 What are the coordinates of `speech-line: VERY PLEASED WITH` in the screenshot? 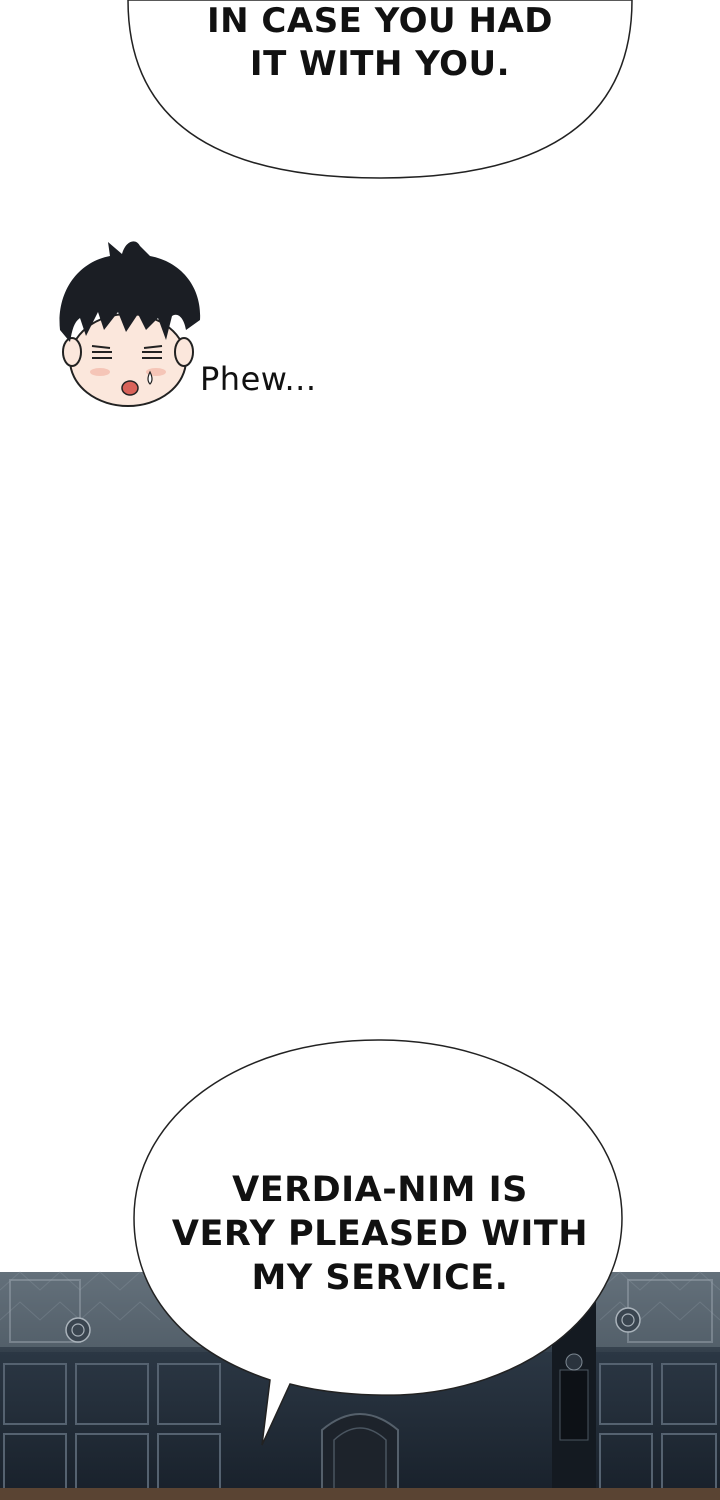 It's located at (380, 1234).